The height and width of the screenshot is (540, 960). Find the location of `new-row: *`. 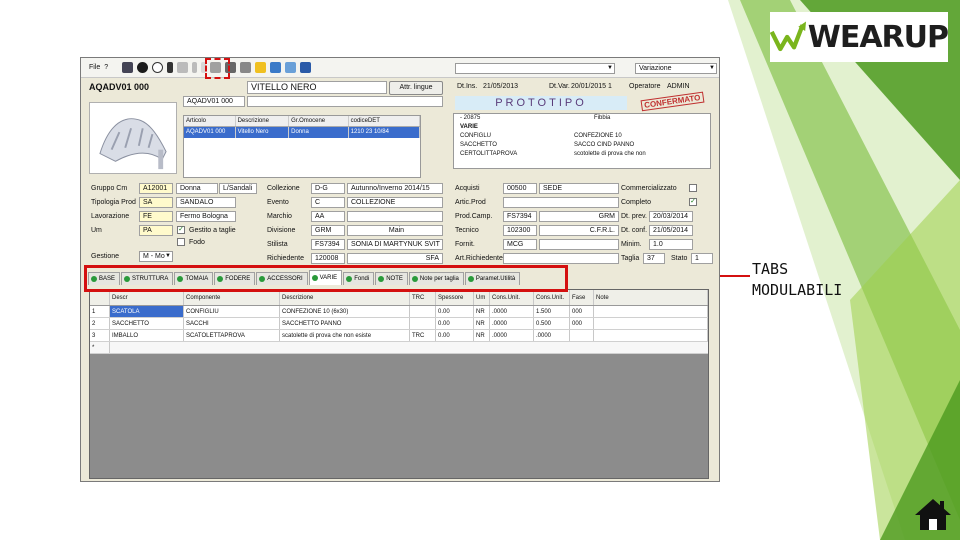

new-row: * is located at coordinates (399, 348).